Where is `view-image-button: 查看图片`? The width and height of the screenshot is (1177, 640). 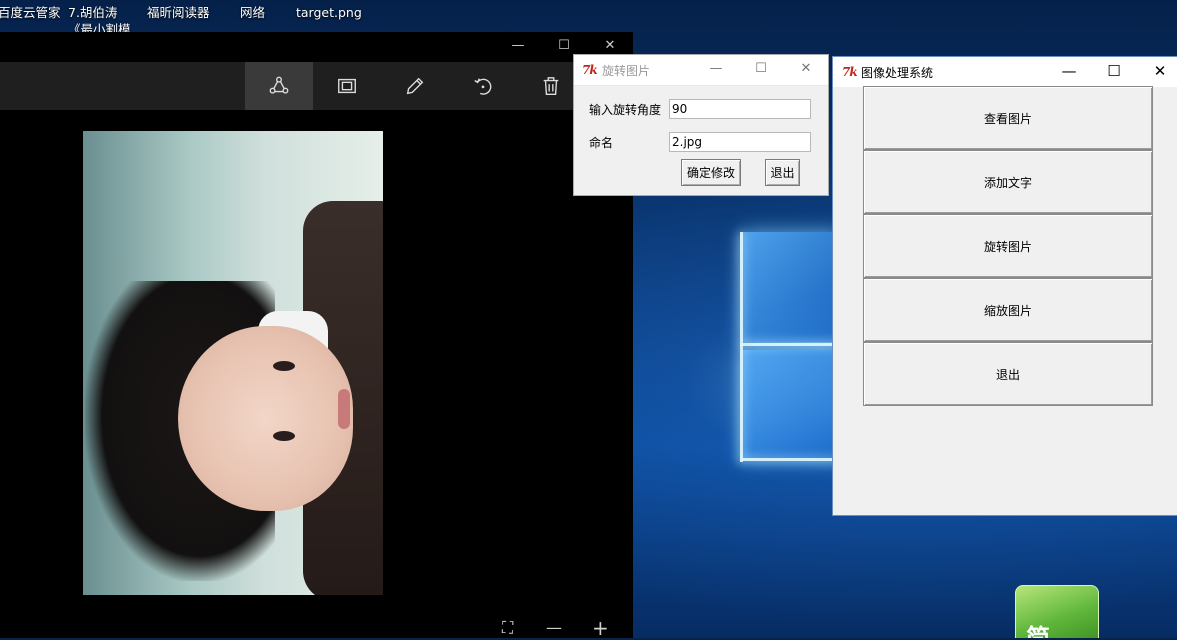 view-image-button: 查看图片 is located at coordinates (1008, 118).